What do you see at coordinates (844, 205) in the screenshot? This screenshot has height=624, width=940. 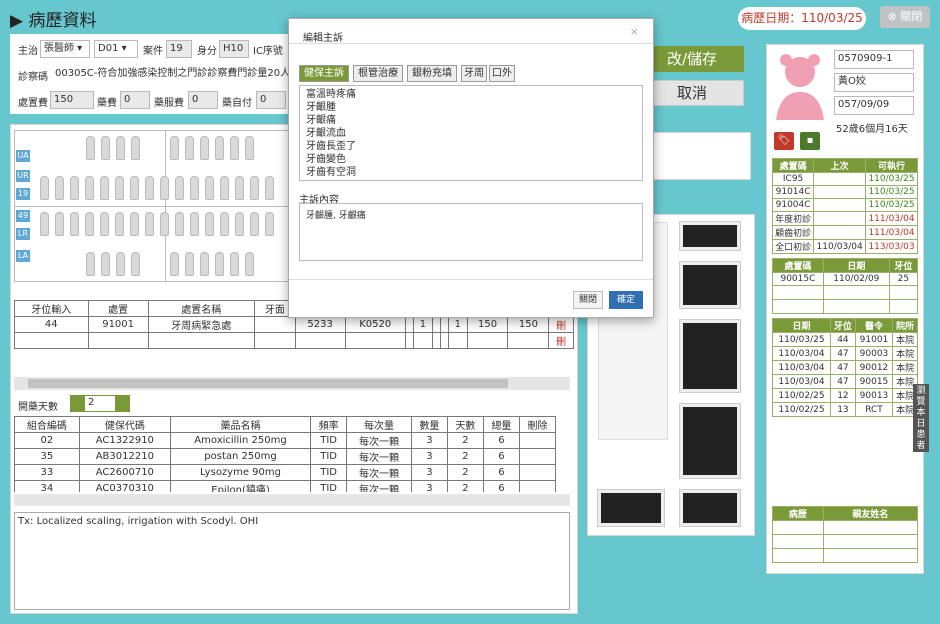 I see `rx-row: 91004C 110/03/25` at bounding box center [844, 205].